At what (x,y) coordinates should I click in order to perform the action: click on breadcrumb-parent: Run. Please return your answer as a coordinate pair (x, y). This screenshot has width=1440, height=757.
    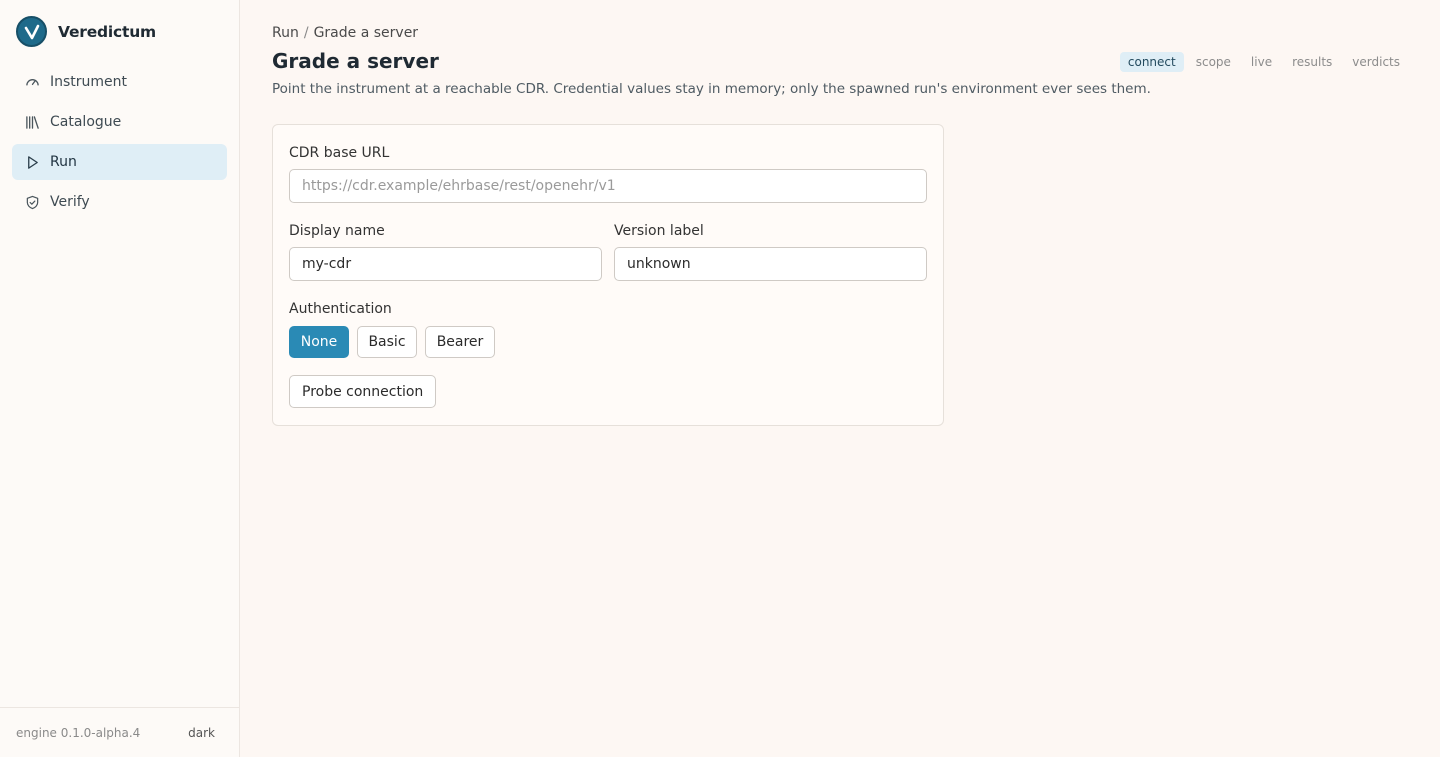
    Looking at the image, I should click on (285, 33).